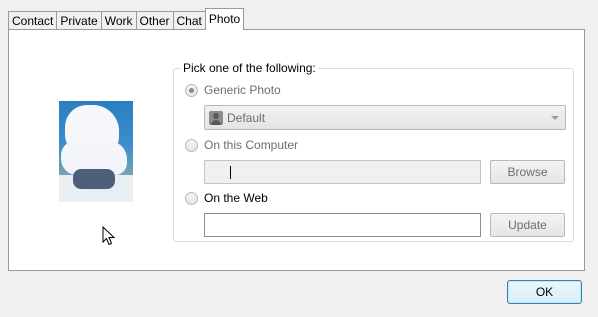  I want to click on photo-face, so click(94, 179).